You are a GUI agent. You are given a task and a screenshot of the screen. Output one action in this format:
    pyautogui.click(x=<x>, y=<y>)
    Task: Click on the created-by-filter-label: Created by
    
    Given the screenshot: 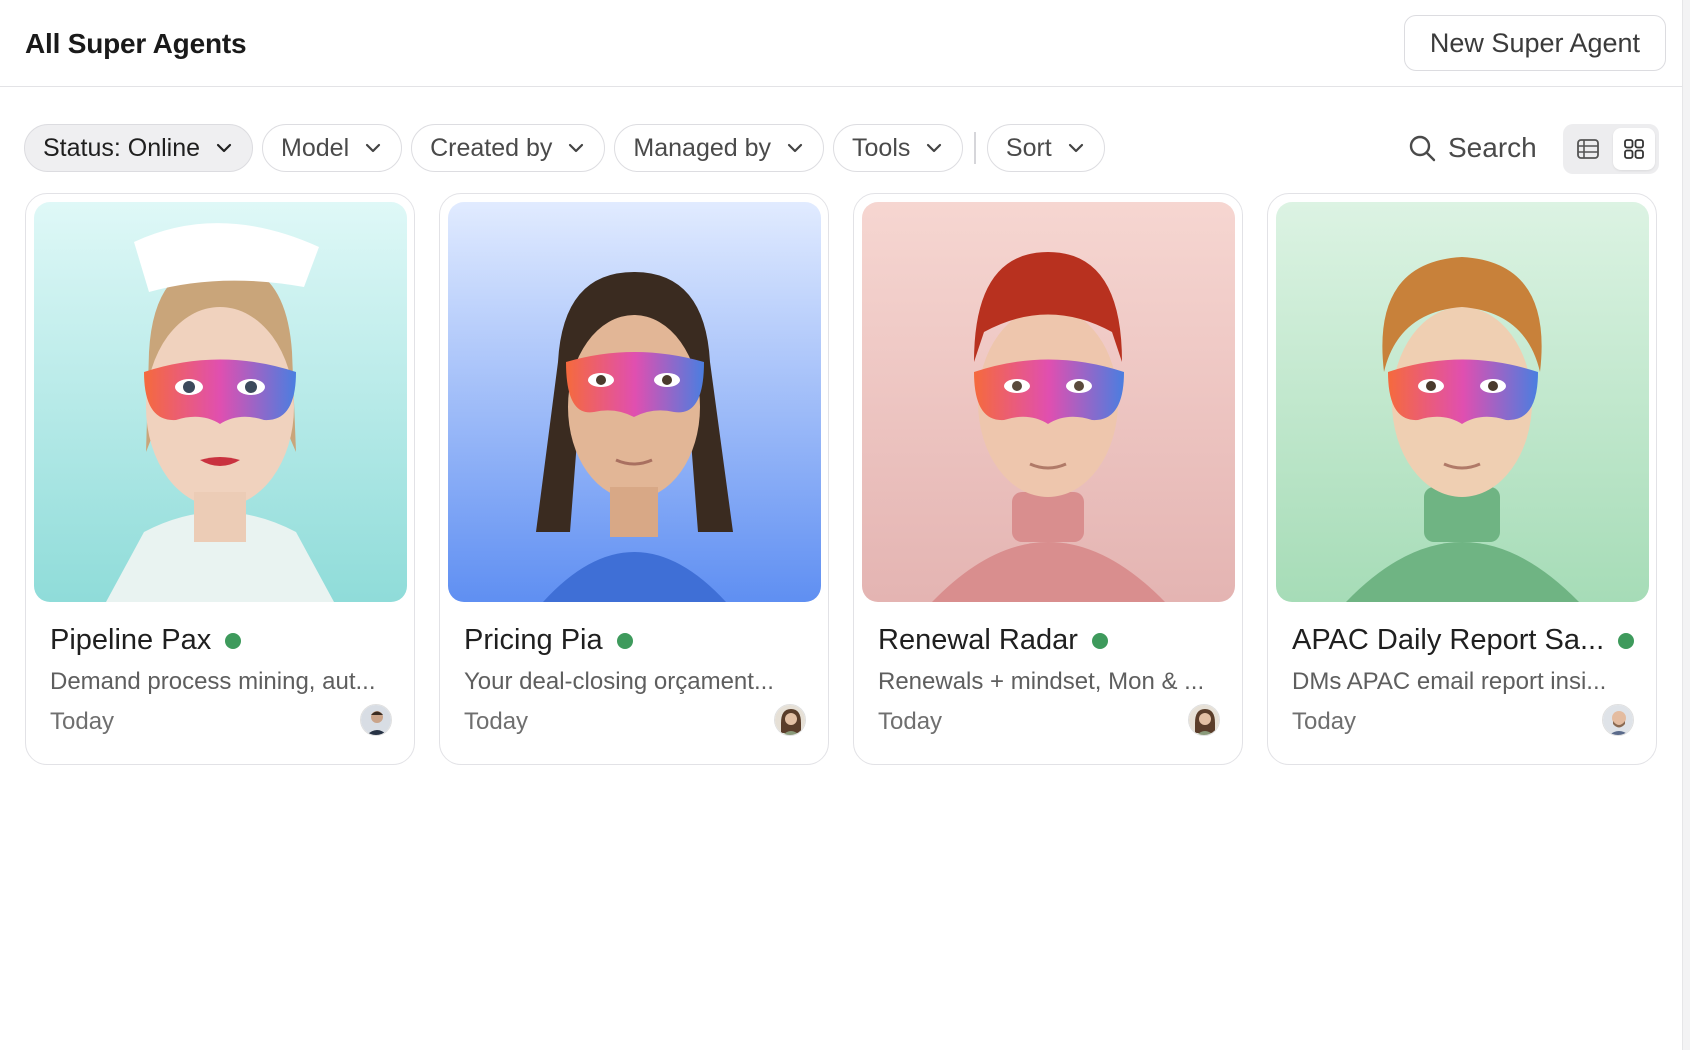 What is the action you would take?
    pyautogui.click(x=491, y=147)
    